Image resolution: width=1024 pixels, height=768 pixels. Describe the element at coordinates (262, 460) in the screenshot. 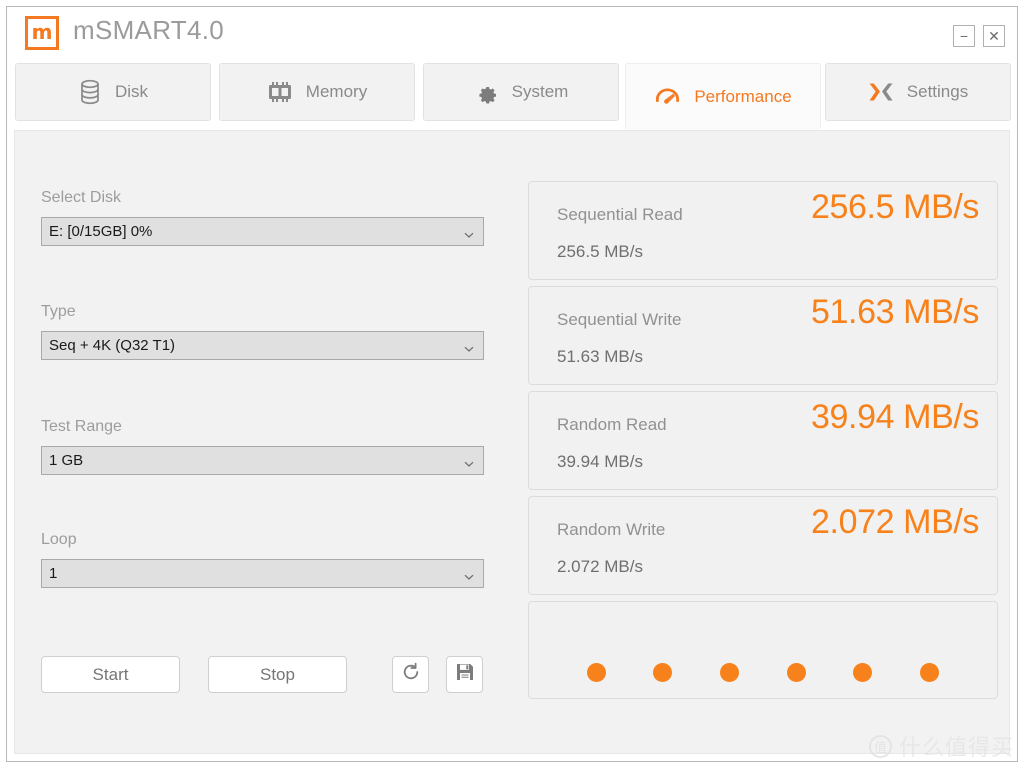

I see `test-range-dropdown: 1 GB` at that location.